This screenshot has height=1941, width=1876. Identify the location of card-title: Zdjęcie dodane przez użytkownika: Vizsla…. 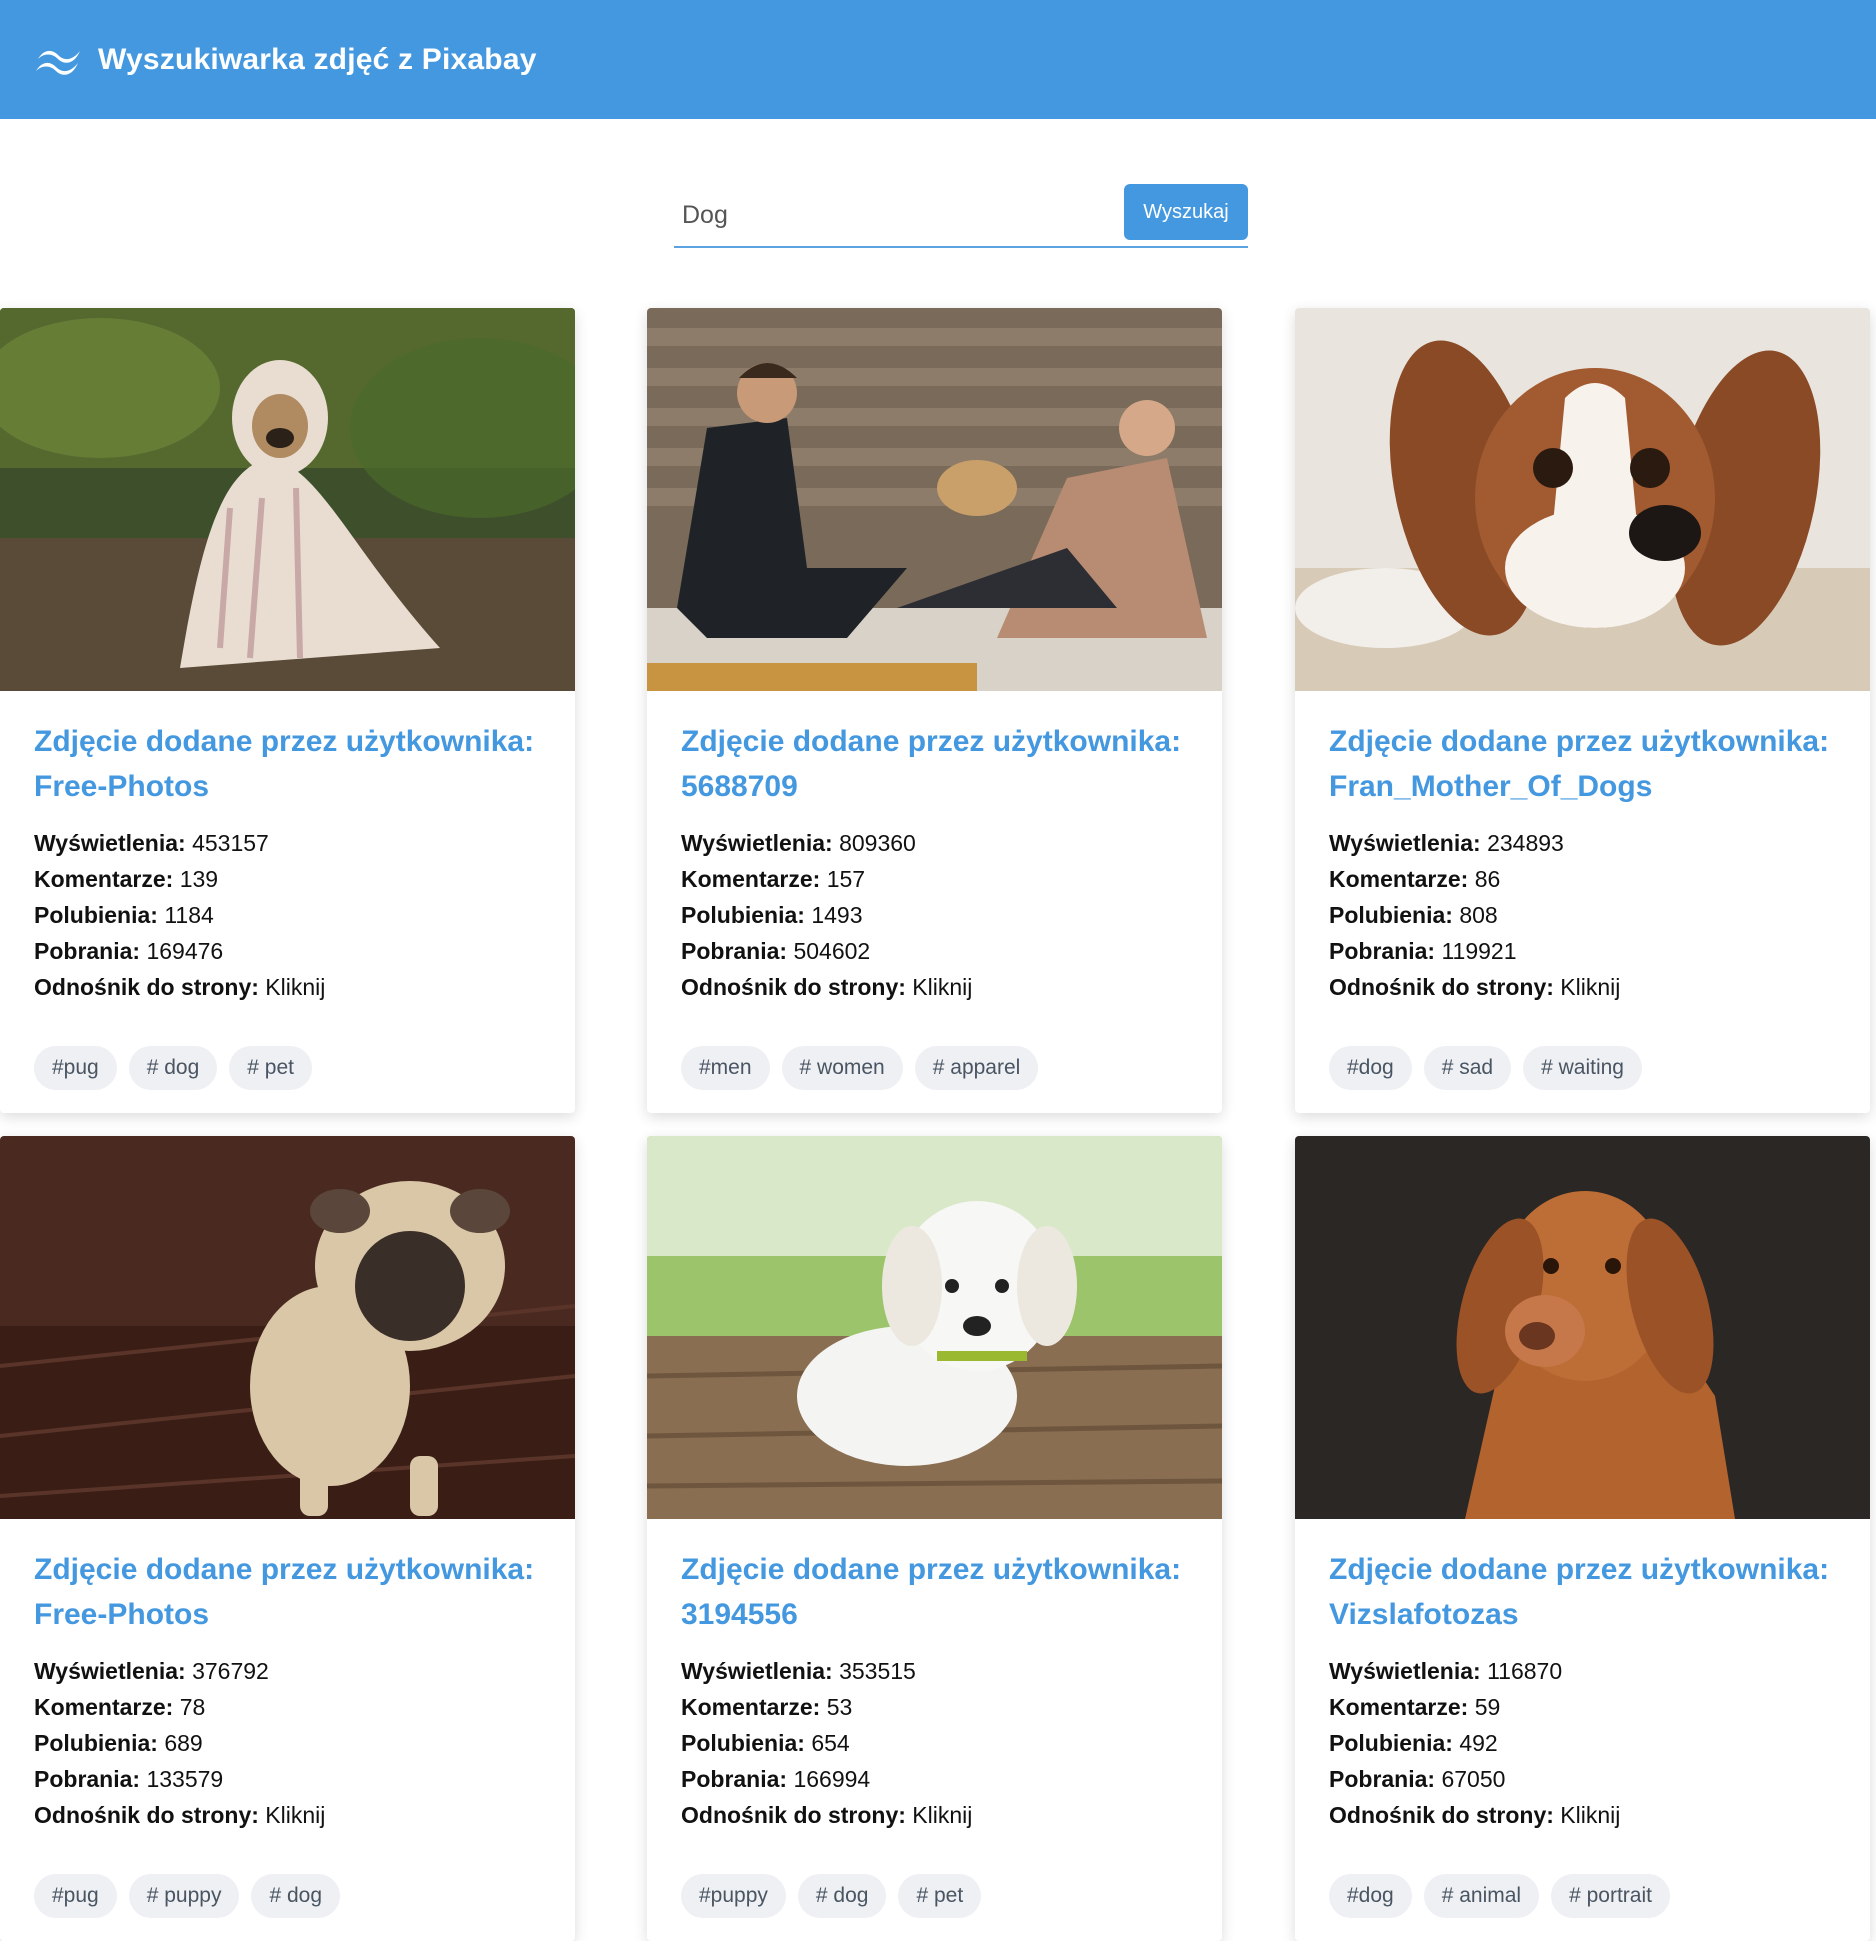
(1582, 1592).